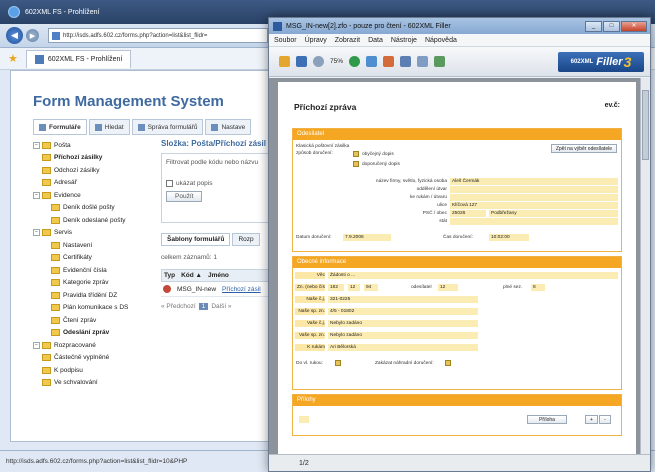  Describe the element at coordinates (90, 233) in the screenshot. I see `tree-node: − Servis` at that location.